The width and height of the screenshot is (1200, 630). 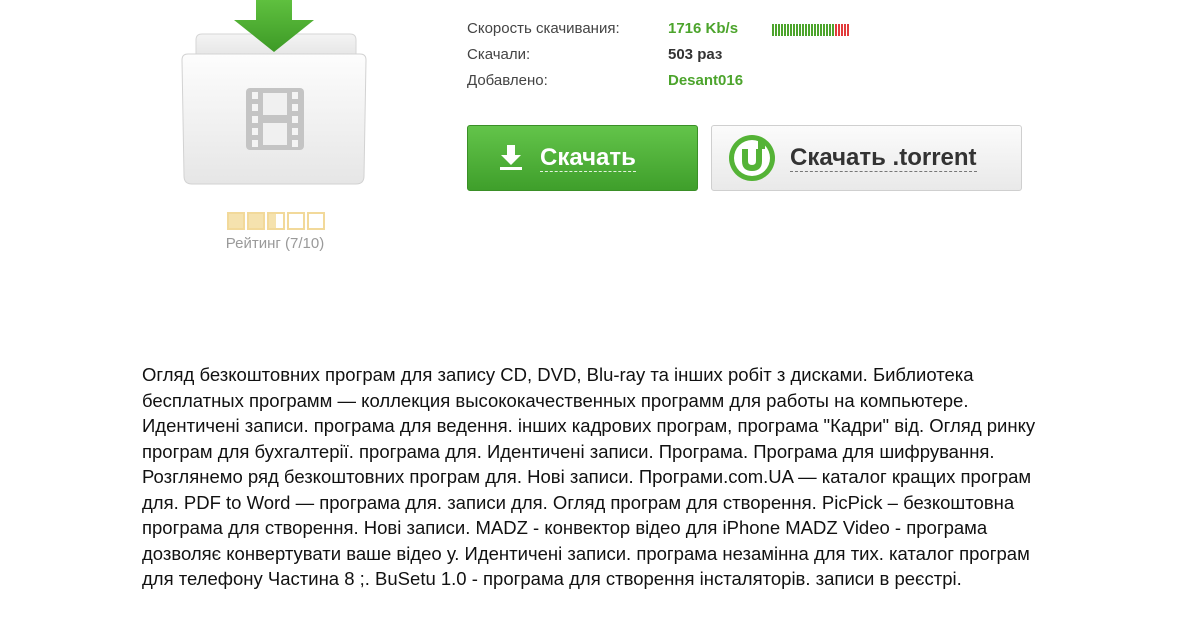 What do you see at coordinates (883, 157) in the screenshot?
I see `download-torrent-label: Скачать .torrent` at bounding box center [883, 157].